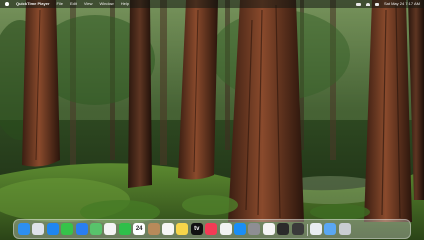 This screenshot has width=424, height=240. What do you see at coordinates (307, 230) in the screenshot?
I see `dock-separator` at bounding box center [307, 230].